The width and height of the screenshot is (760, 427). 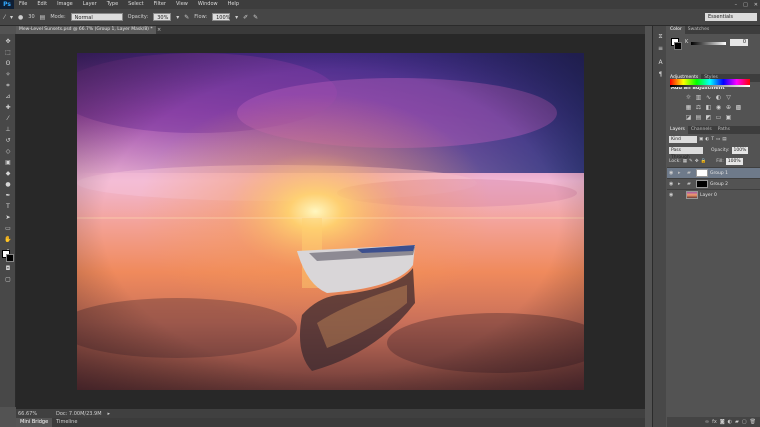 What do you see at coordinates (713, 194) in the screenshot?
I see `layer-row: ◉ Layer 0` at bounding box center [713, 194].